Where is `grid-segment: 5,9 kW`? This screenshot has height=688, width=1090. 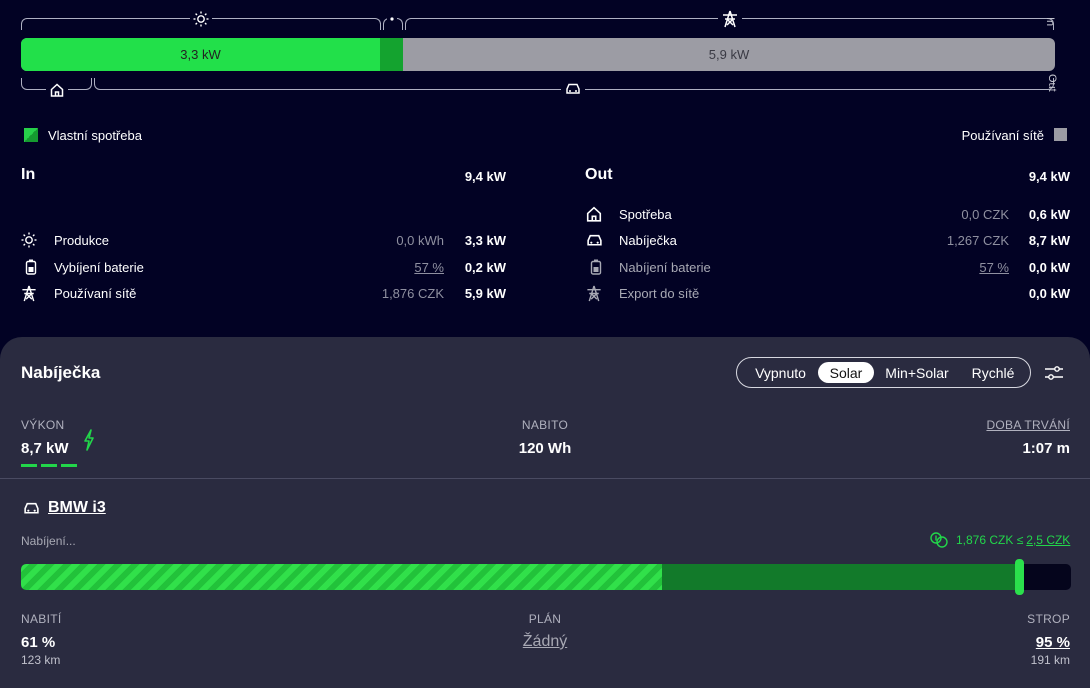
grid-segment: 5,9 kW is located at coordinates (729, 54).